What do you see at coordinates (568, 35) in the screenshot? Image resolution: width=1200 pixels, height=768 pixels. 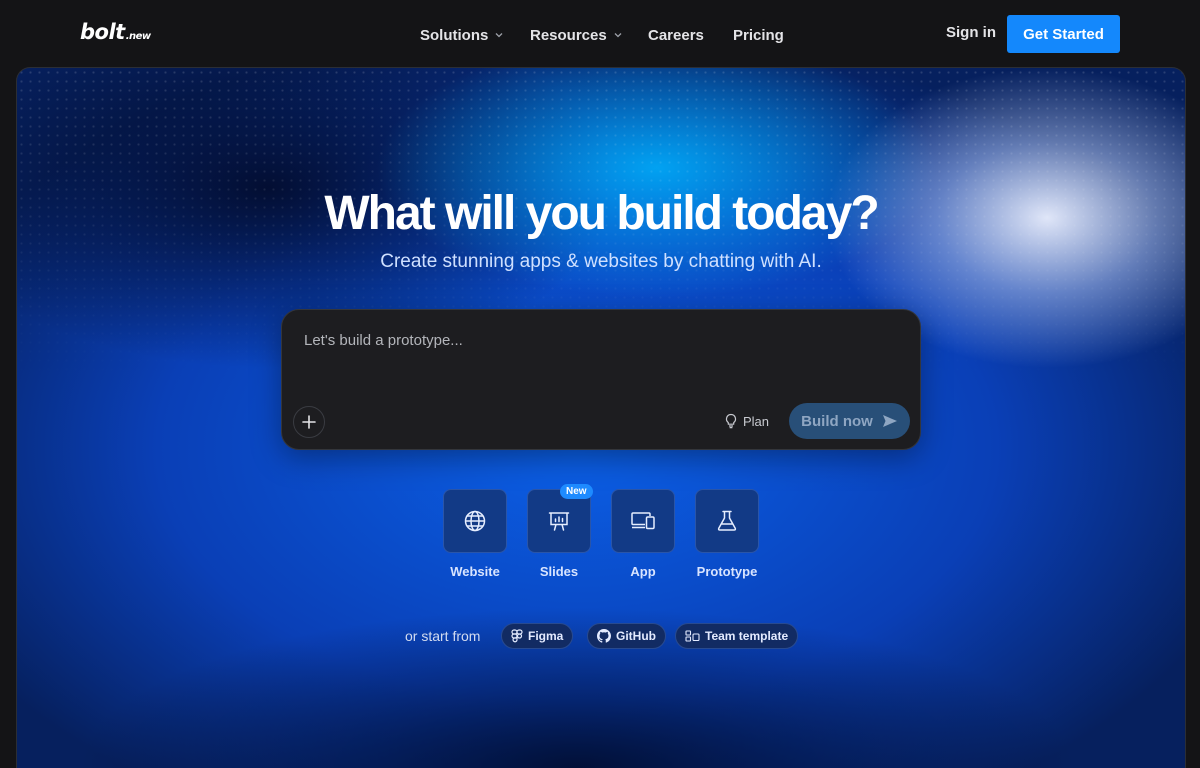 I see `nav-resources-label: Resources` at bounding box center [568, 35].